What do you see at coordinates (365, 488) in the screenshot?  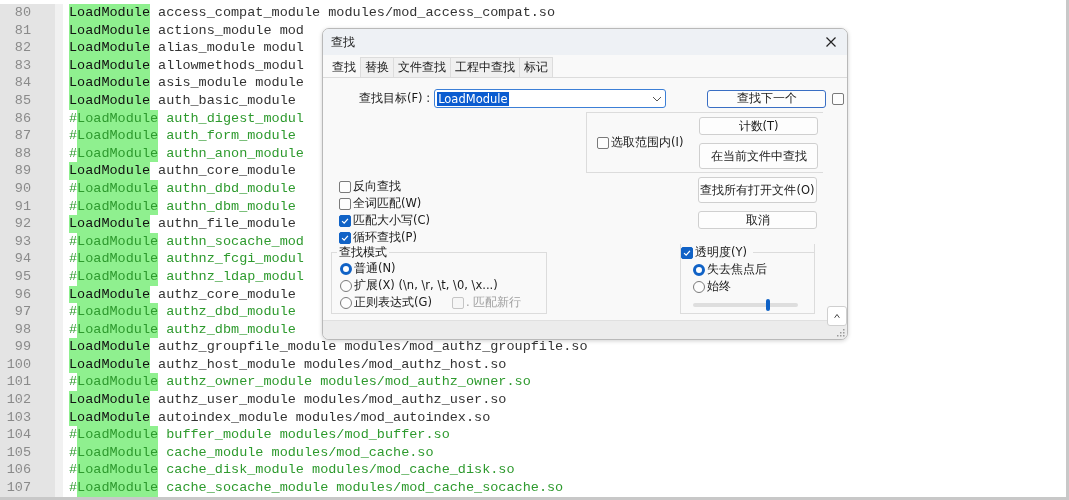 I see `code-text: cache_socache_module modules/mod_cache_socache.so` at bounding box center [365, 488].